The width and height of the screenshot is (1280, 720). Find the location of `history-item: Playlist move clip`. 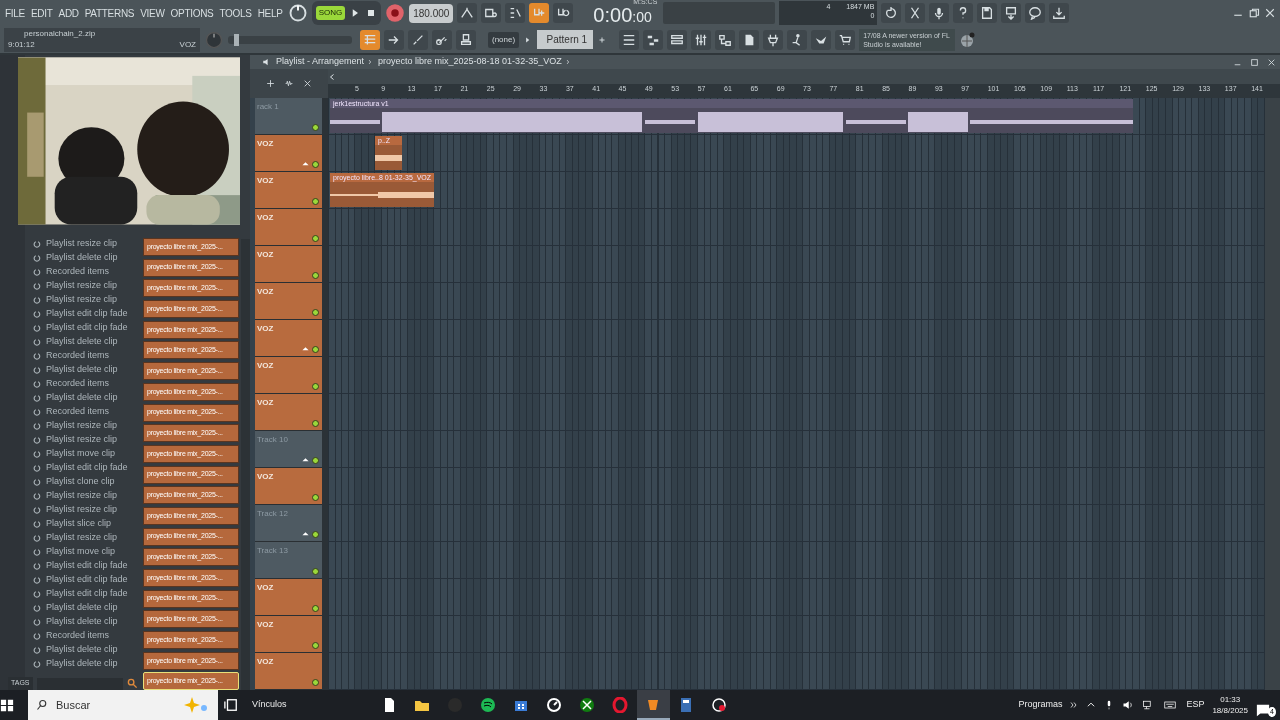

history-item: Playlist move clip is located at coordinates (81, 552).